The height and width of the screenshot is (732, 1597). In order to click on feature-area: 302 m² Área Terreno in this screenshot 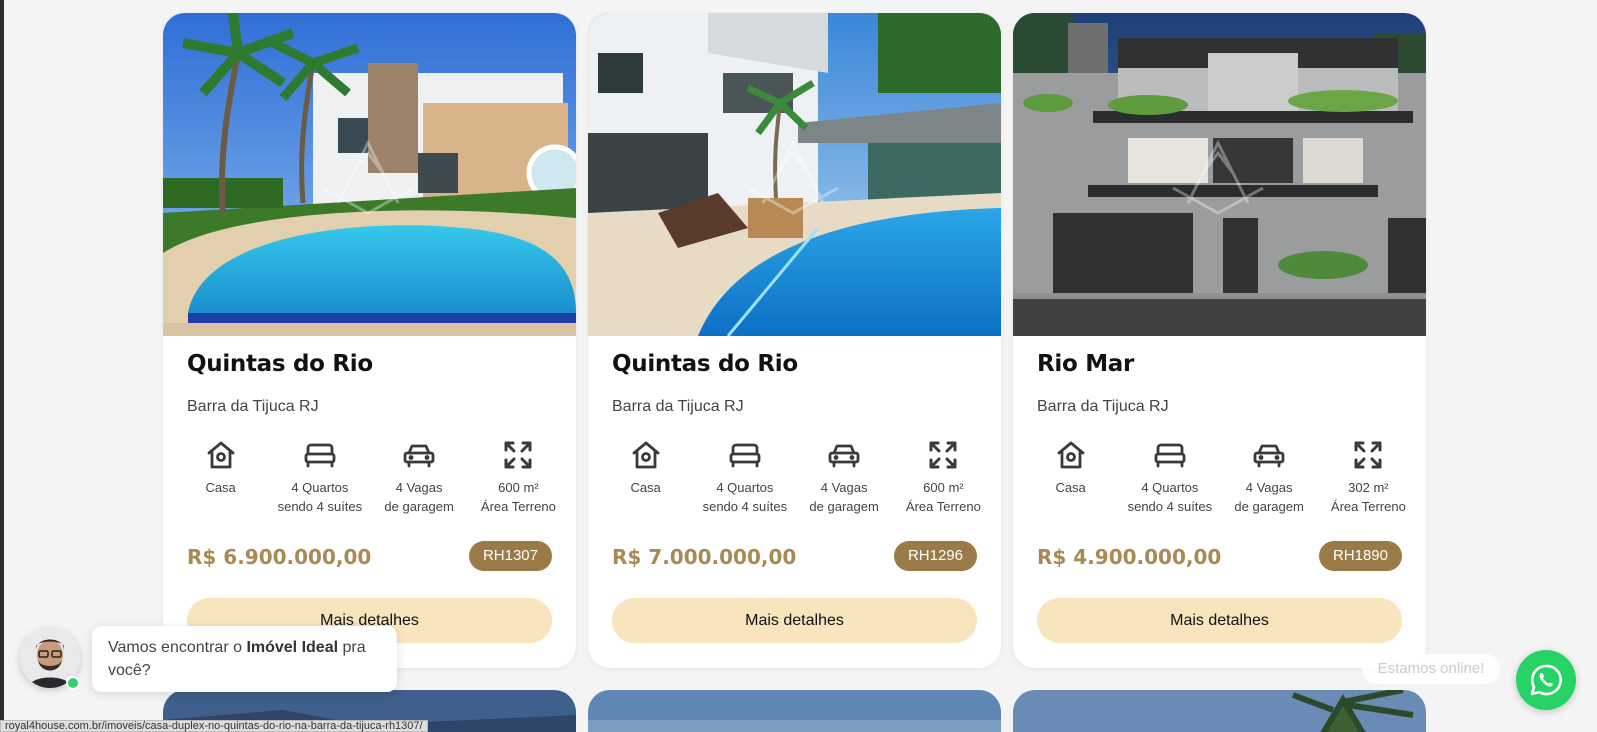, I will do `click(1368, 477)`.